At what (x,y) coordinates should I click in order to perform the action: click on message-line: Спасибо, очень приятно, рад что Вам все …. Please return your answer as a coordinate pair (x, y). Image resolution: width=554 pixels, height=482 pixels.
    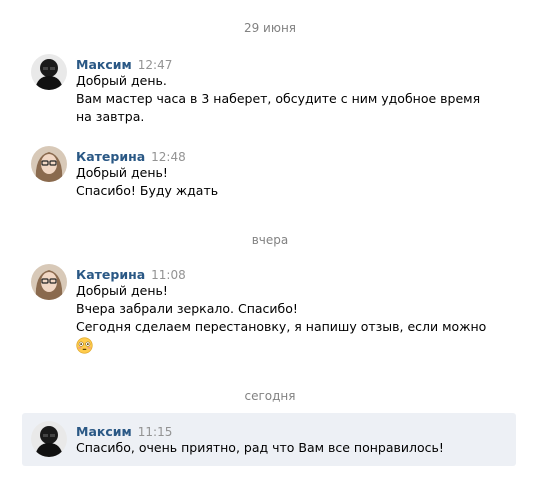
    Looking at the image, I should click on (260, 447).